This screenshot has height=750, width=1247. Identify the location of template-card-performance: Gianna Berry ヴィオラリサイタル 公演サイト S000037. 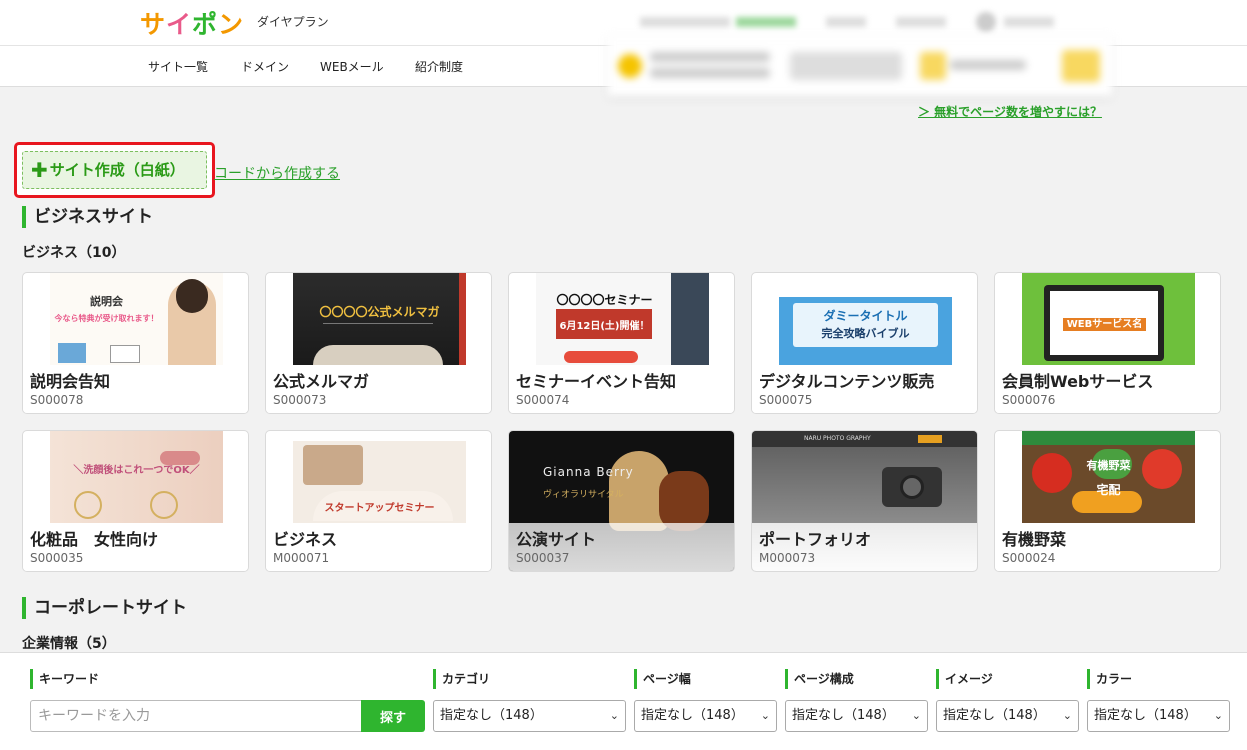
(621, 501).